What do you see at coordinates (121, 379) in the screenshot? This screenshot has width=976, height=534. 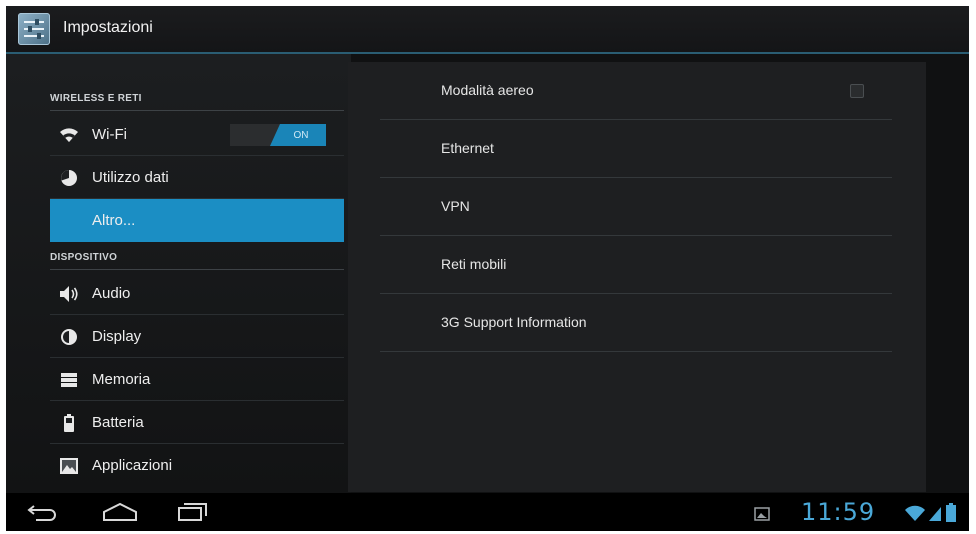 I see `storage-label: Memoria` at bounding box center [121, 379].